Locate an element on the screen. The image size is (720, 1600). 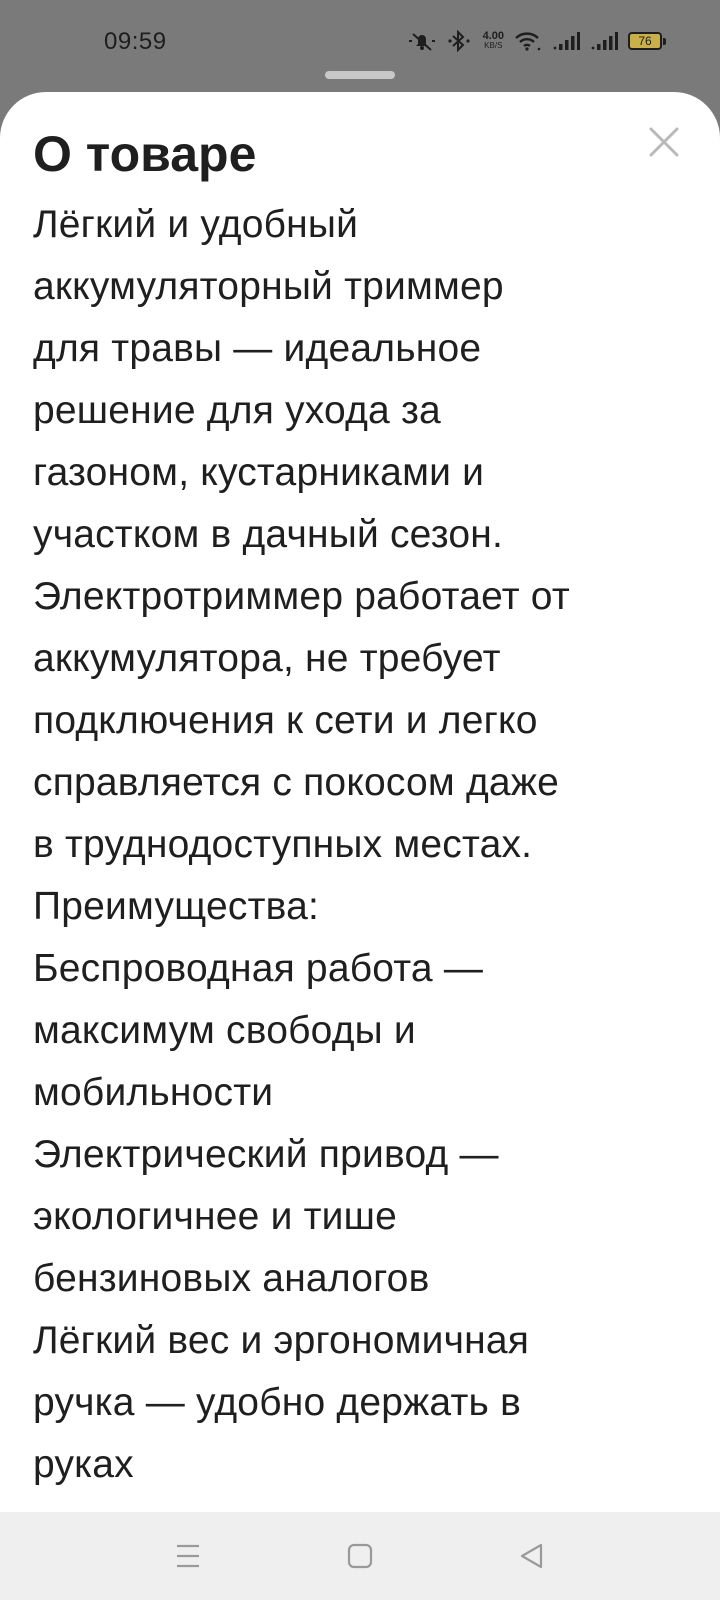
bluetooth-icon is located at coordinates (460, 41).